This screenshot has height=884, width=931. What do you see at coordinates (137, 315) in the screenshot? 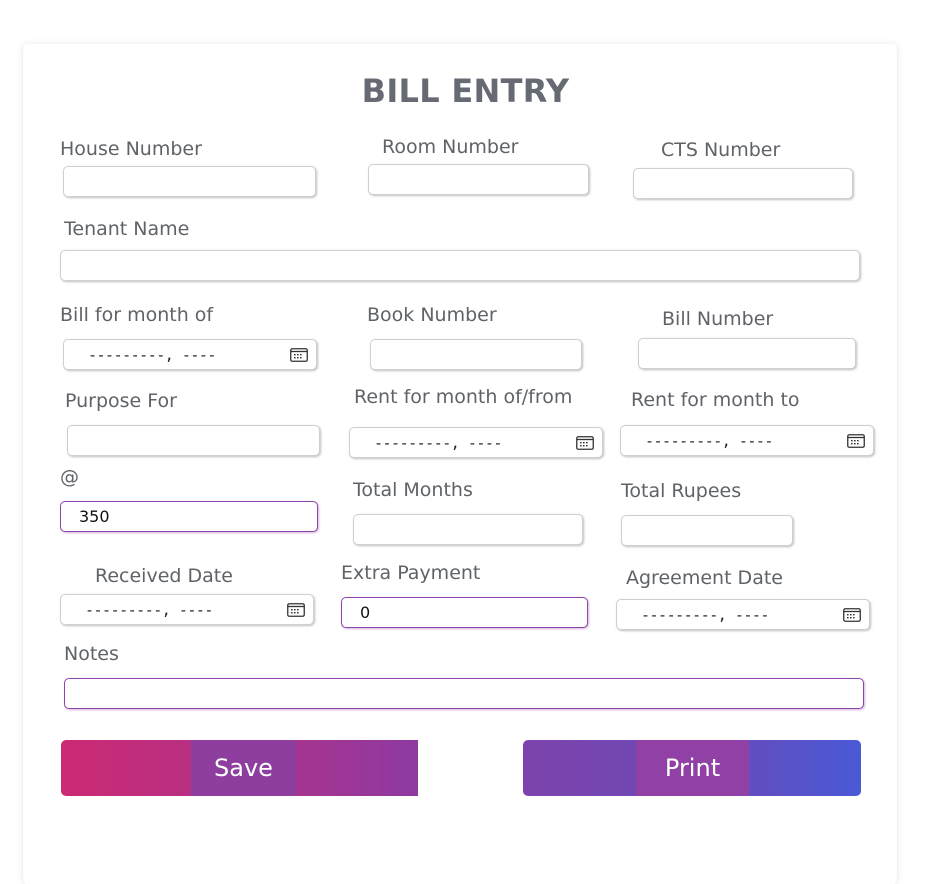
I see `bill-for-month-label: Bill for month of` at bounding box center [137, 315].